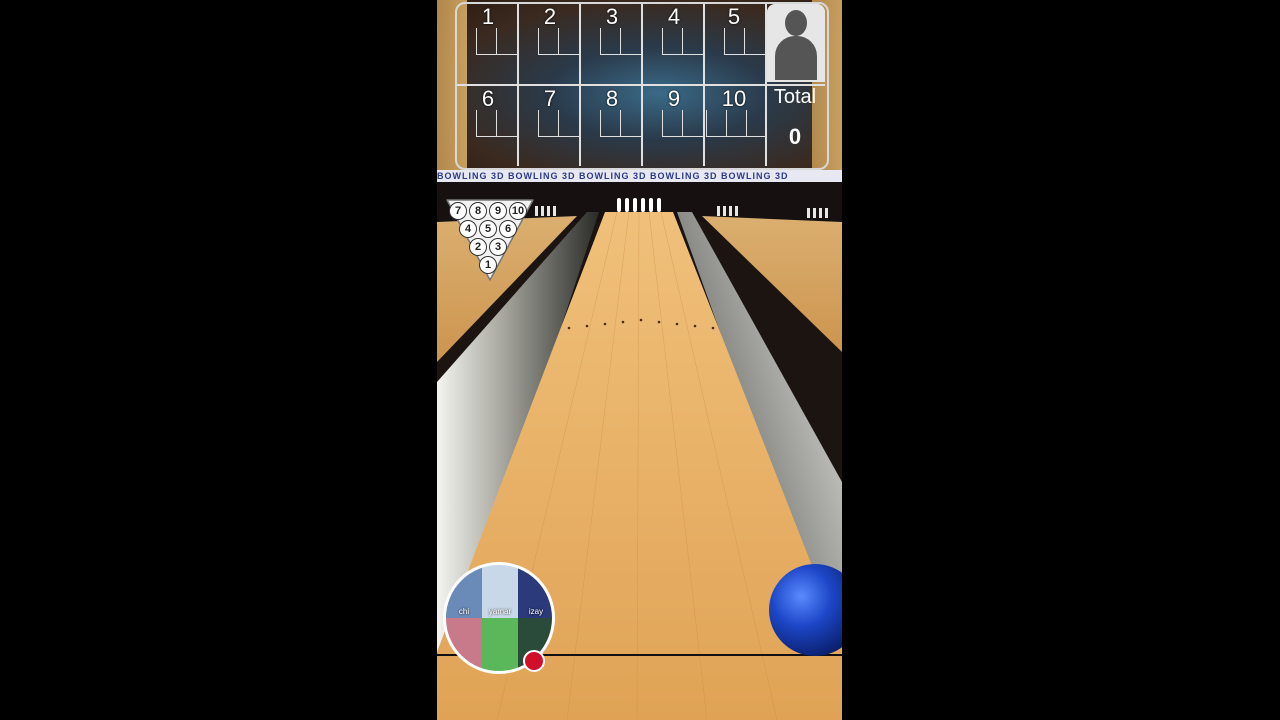 Image resolution: width=1280 pixels, height=720 pixels. I want to click on avatar-tile: izay, so click(535, 591).